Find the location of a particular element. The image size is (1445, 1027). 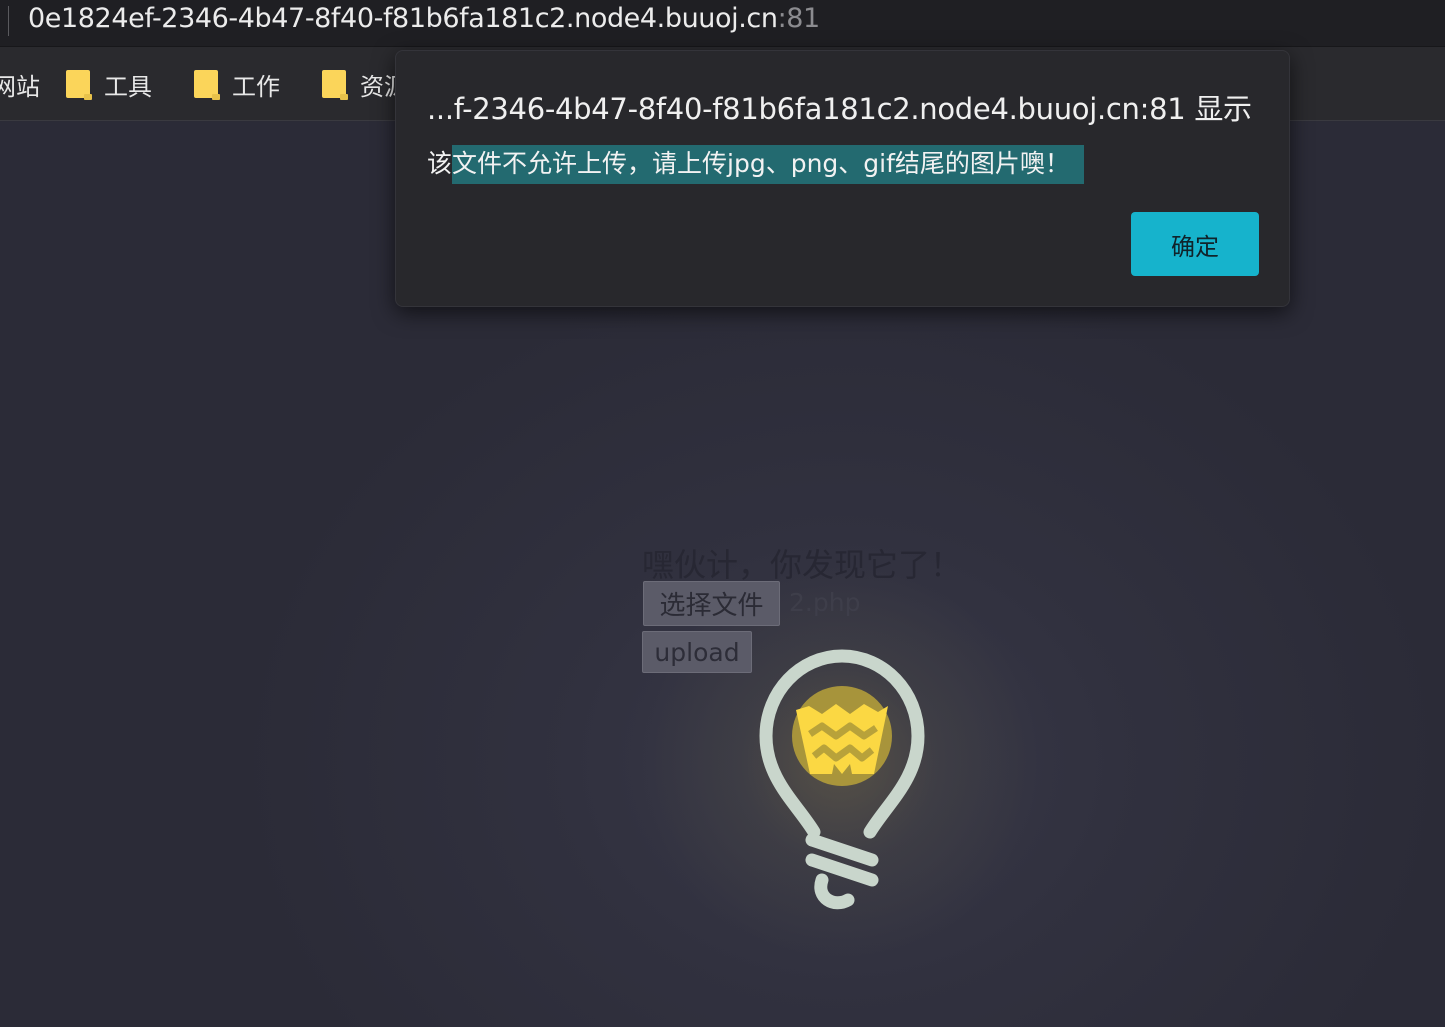

bookmark-work: 工作 is located at coordinates (237, 85).